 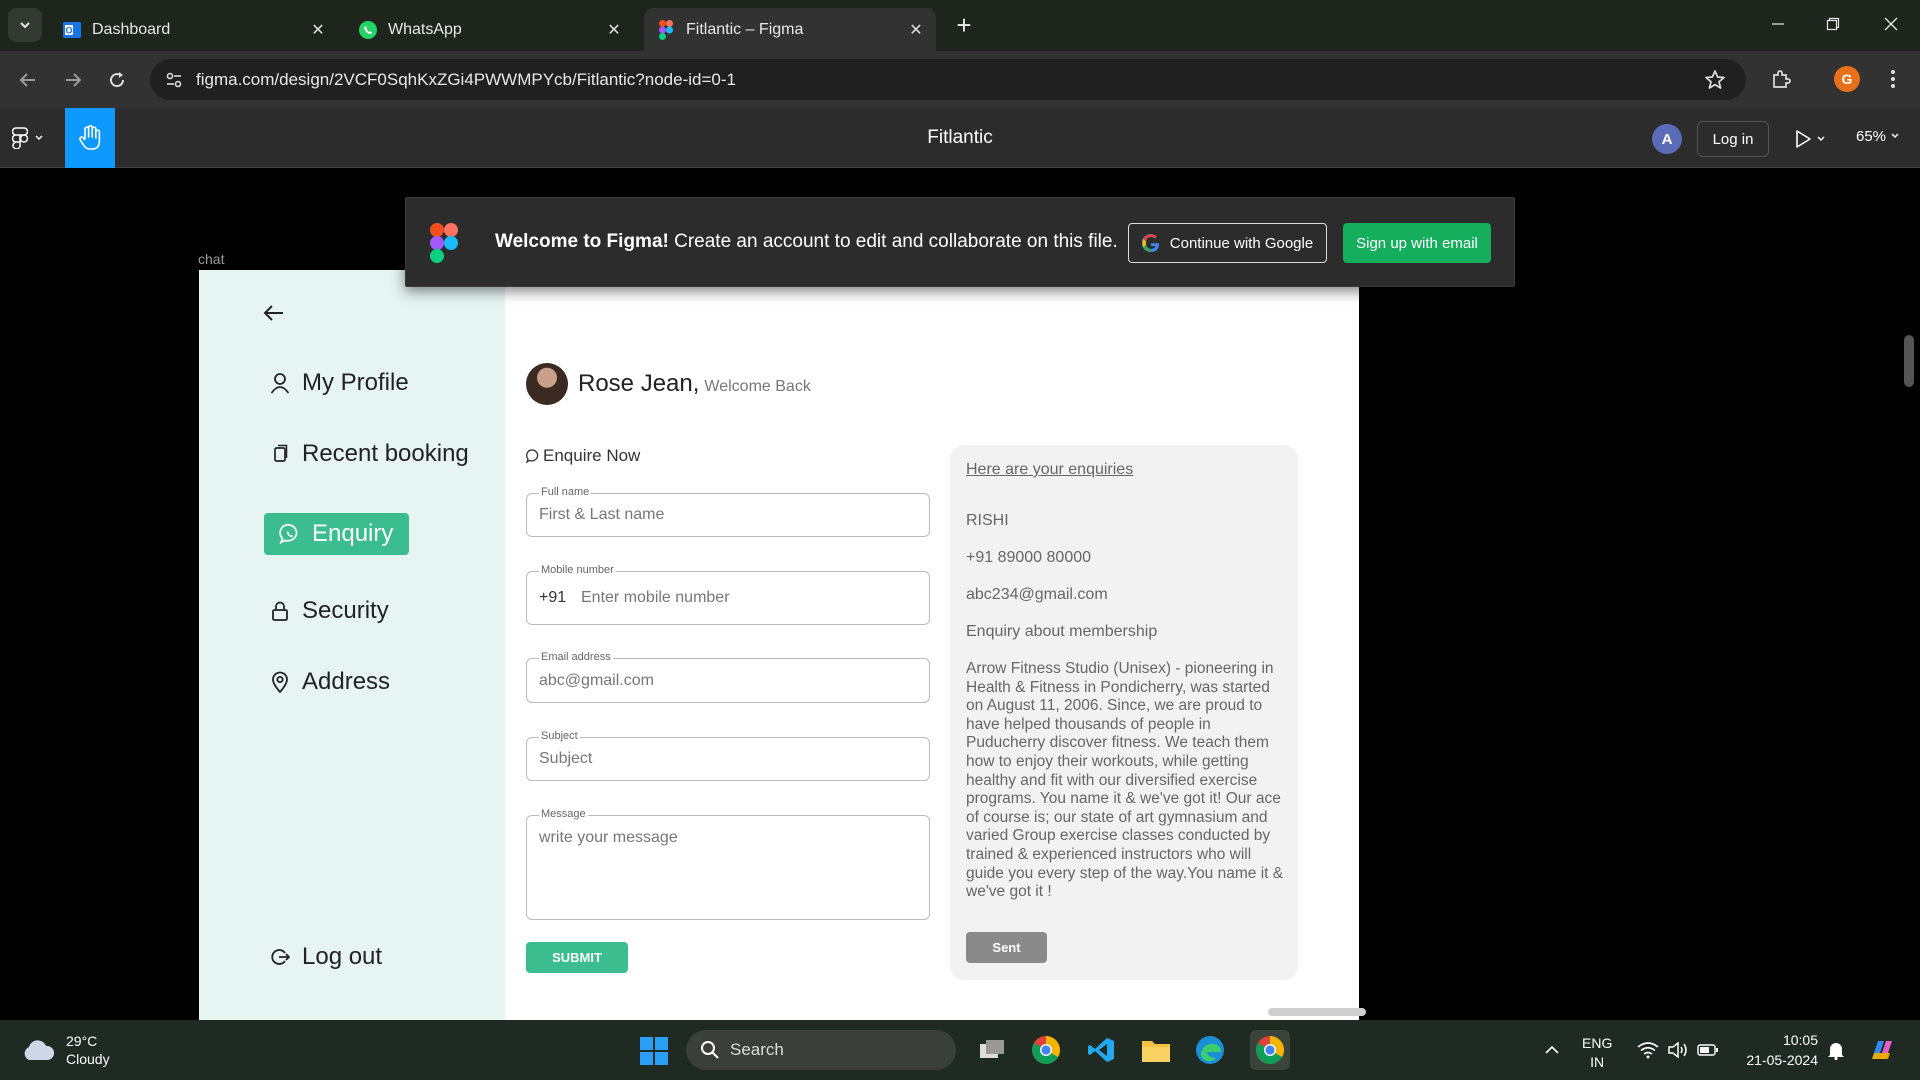 What do you see at coordinates (25, 25) in the screenshot?
I see `tab-search-button` at bounding box center [25, 25].